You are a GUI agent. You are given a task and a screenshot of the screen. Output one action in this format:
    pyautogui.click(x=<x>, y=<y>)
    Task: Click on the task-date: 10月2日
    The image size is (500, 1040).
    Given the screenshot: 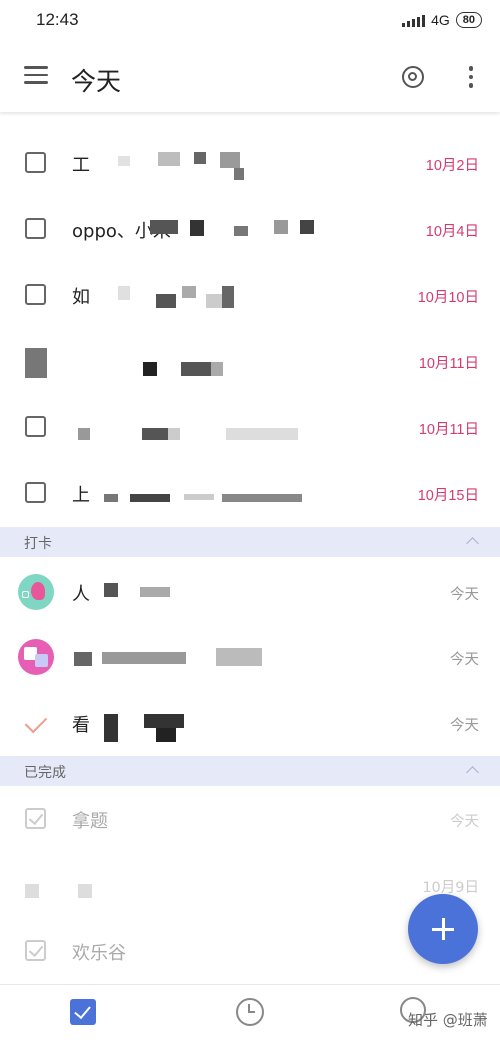 What is the action you would take?
    pyautogui.click(x=452, y=166)
    